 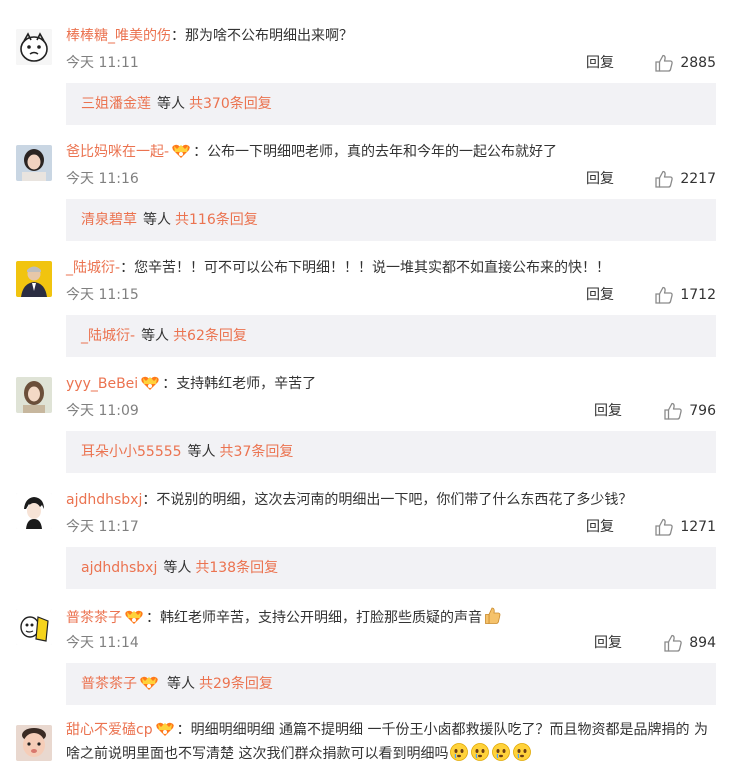 I want to click on thumbs-up-emoji-icon, so click(x=493, y=616).